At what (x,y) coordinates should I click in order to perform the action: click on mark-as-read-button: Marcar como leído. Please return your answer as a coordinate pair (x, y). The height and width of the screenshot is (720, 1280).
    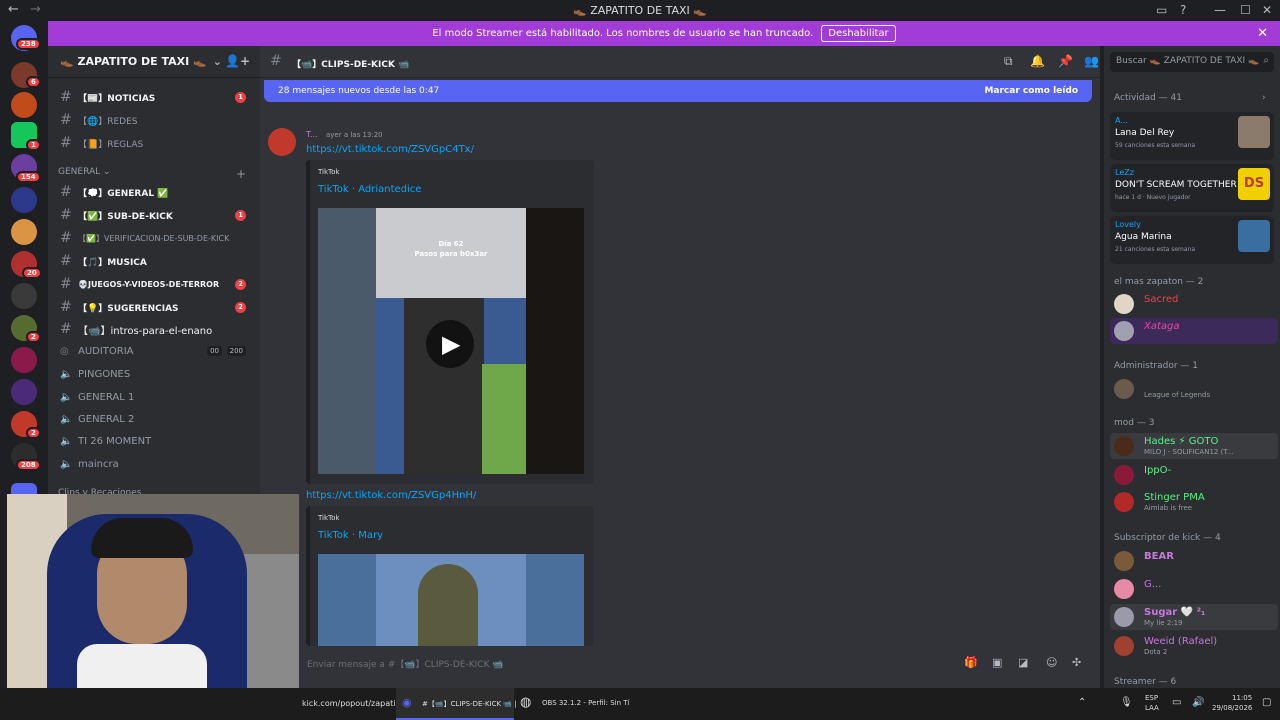
    Looking at the image, I should click on (1031, 91).